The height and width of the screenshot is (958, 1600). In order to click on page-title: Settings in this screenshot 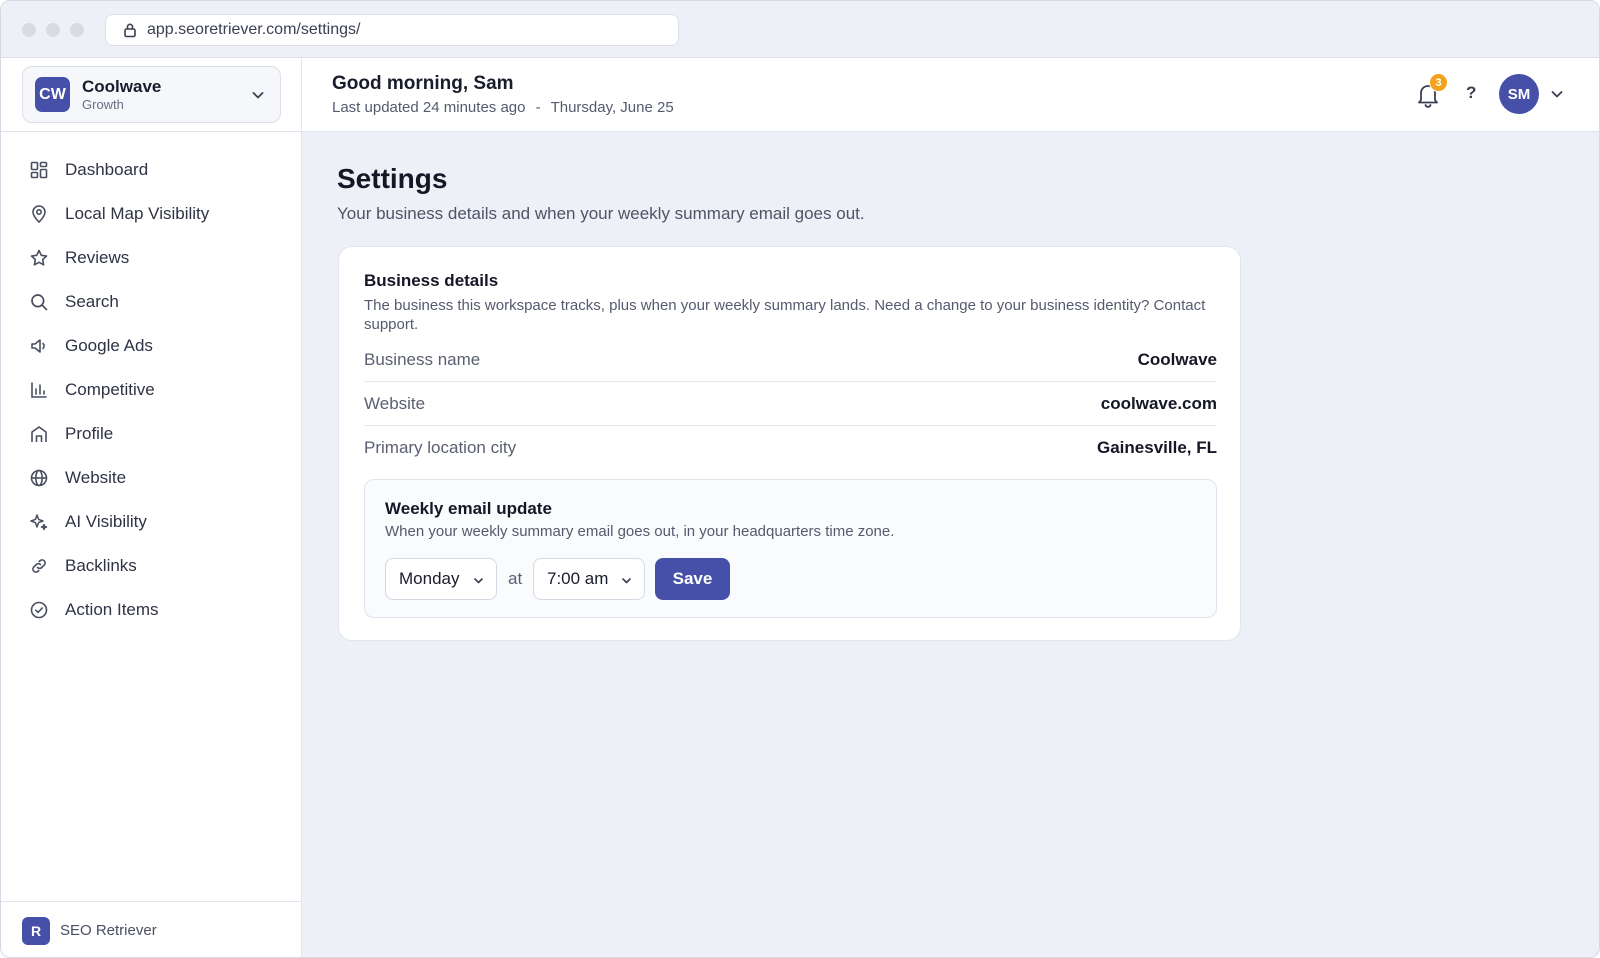, I will do `click(392, 178)`.